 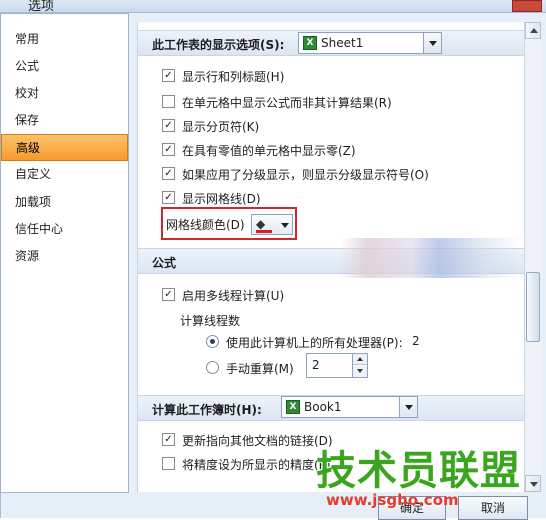 I want to click on formula-section-label: 公式, so click(x=164, y=263).